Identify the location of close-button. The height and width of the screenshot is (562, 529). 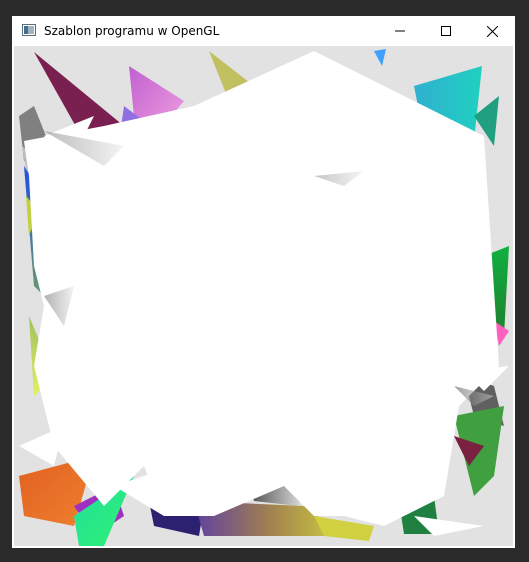
(492, 31).